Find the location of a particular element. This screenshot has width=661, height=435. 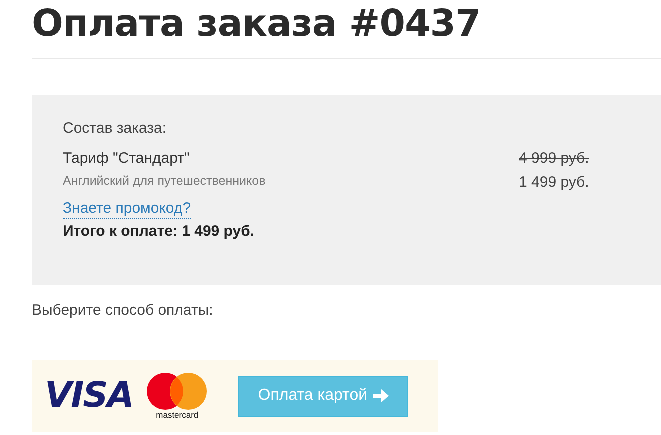

promo-code-link: Знаете промокод? is located at coordinates (127, 209).